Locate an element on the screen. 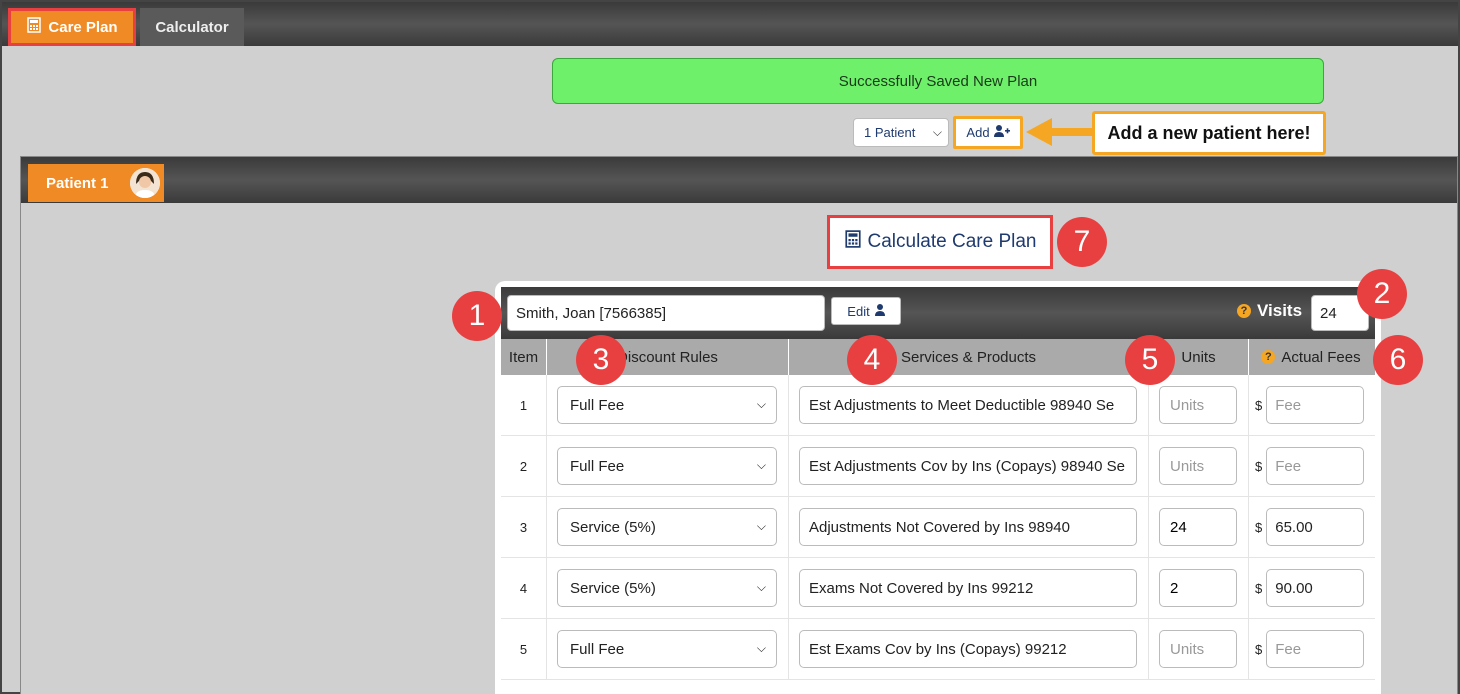 This screenshot has height=694, width=1460. header-actual-fees-label: Actual Fees is located at coordinates (1321, 357).